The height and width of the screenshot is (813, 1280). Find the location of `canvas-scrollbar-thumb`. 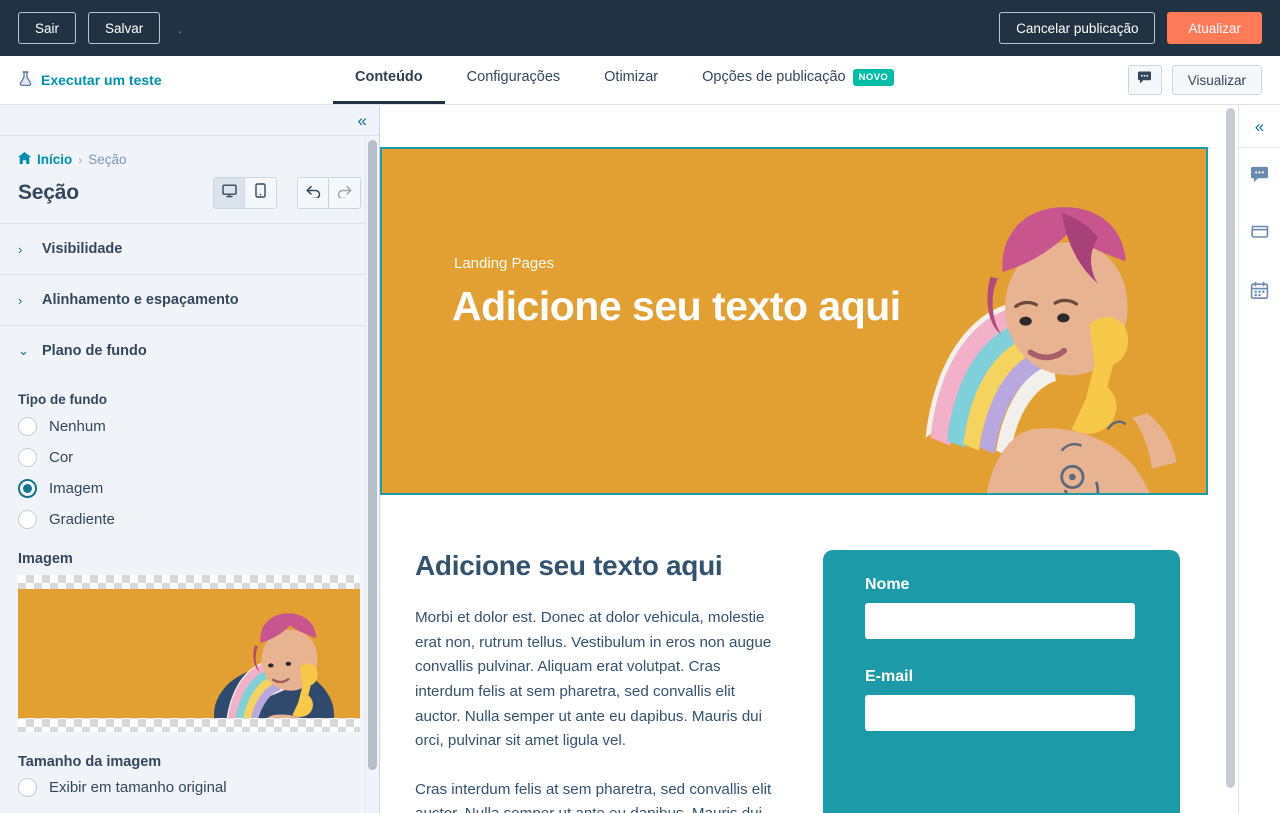

canvas-scrollbar-thumb is located at coordinates (1230, 448).